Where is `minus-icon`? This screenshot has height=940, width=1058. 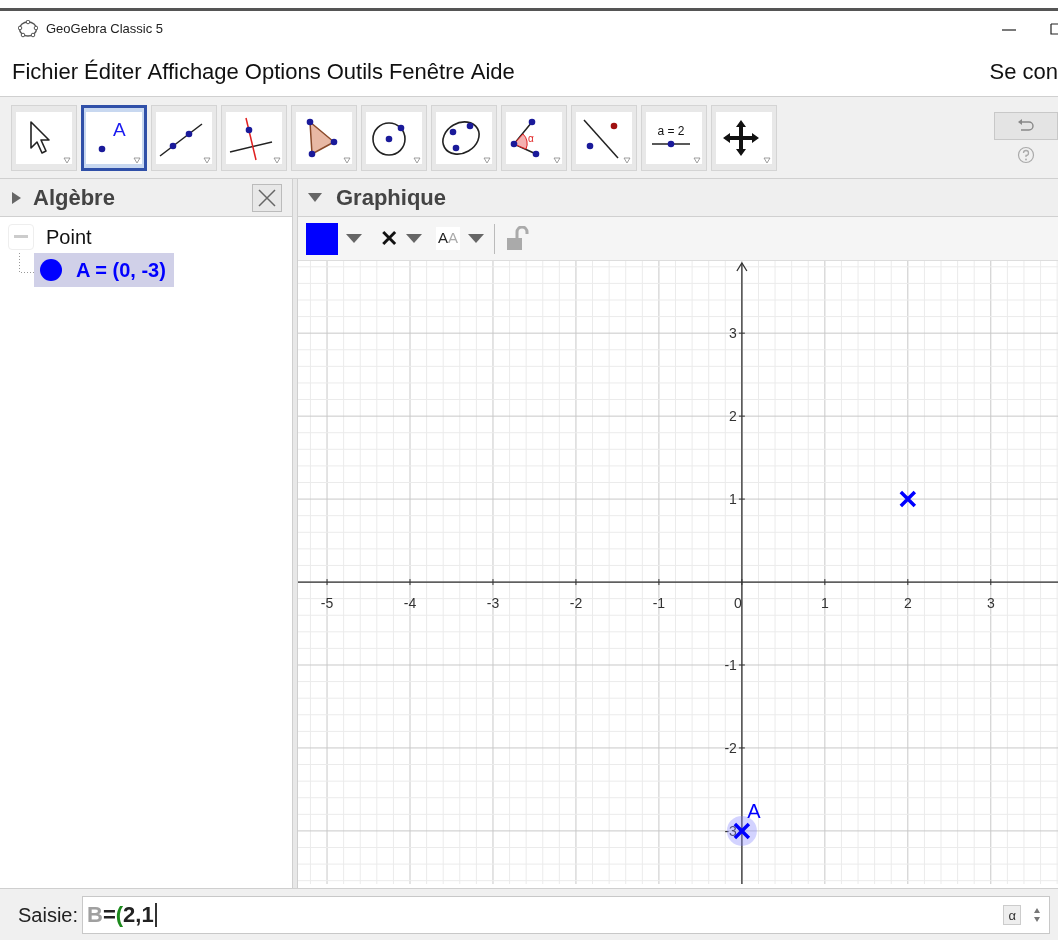
minus-icon is located at coordinates (21, 237).